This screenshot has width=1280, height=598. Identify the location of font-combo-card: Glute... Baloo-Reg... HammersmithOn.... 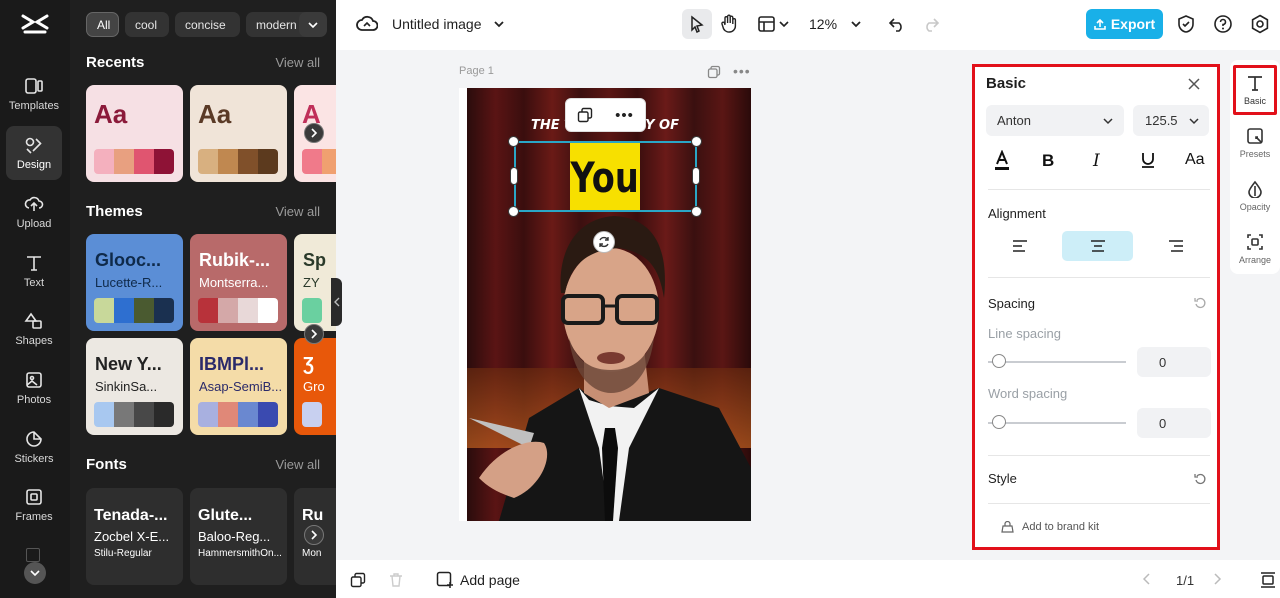
(238, 536).